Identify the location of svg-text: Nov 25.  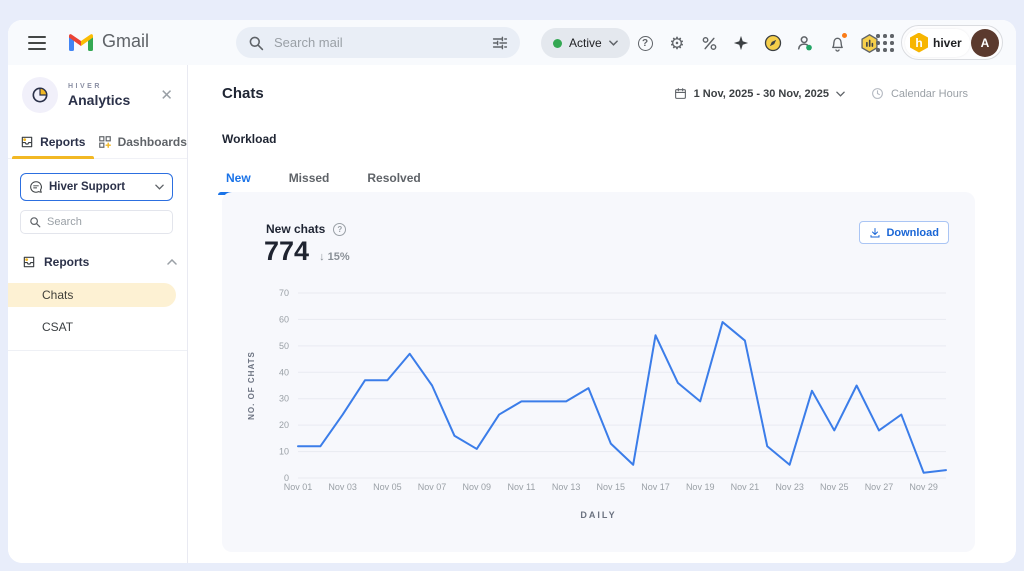
(834, 487).